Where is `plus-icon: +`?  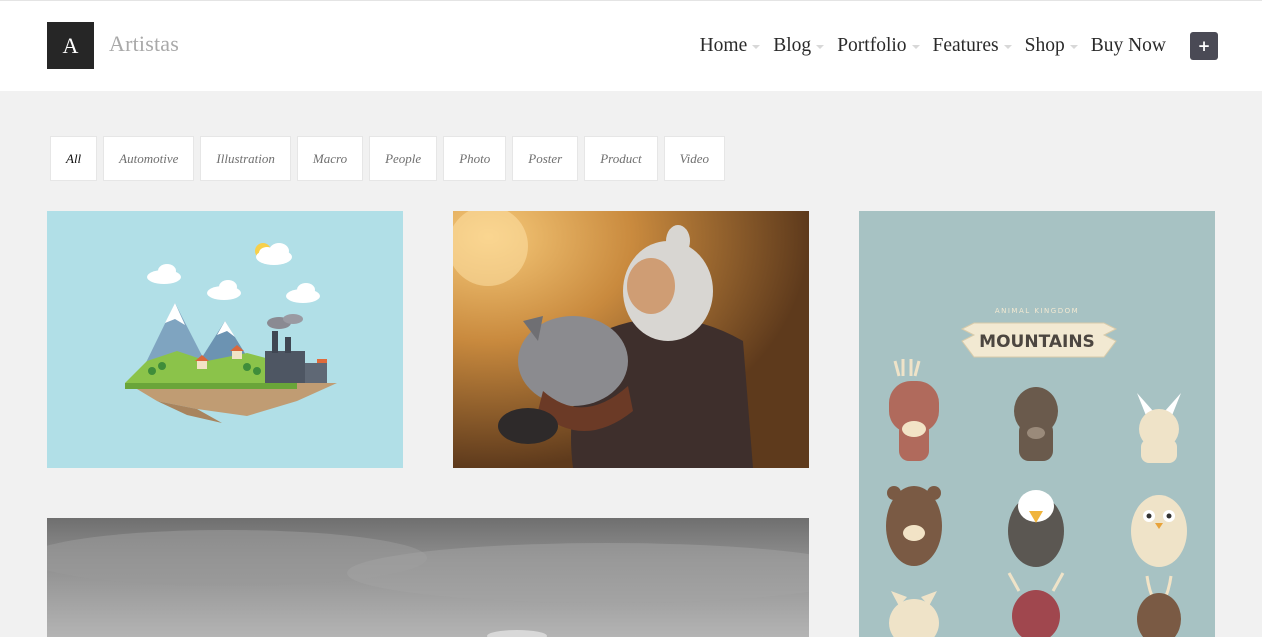 plus-icon: + is located at coordinates (1204, 46).